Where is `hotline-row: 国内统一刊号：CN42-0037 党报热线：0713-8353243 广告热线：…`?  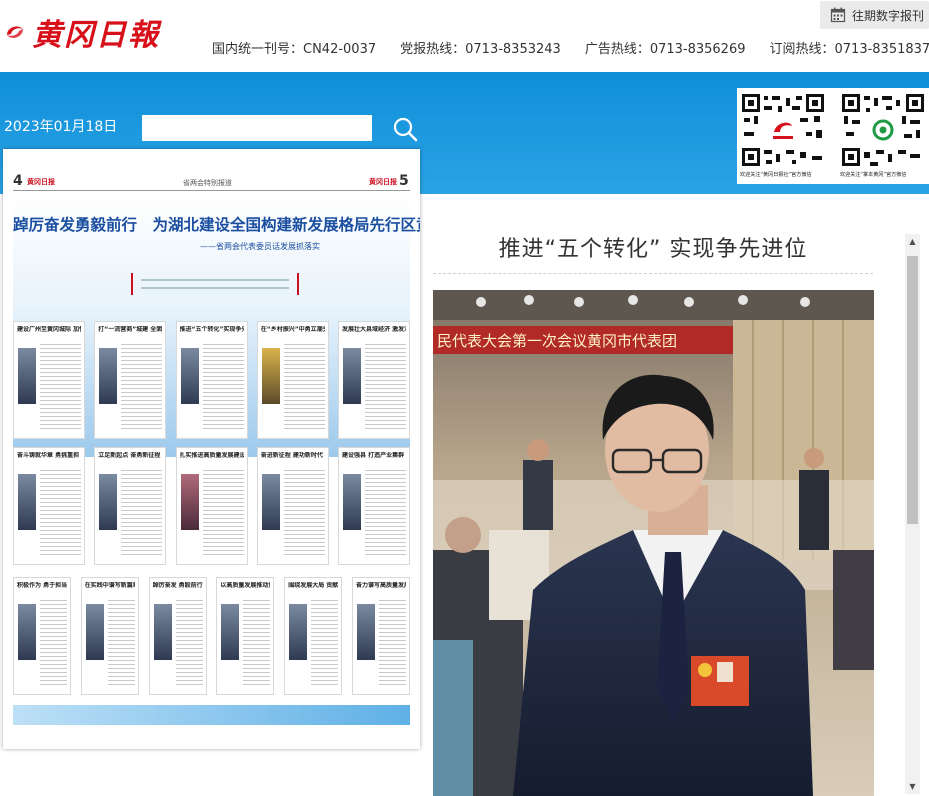
hotline-row: 国内统一刊号：CN42-0037 党报热线：0713-8353243 广告热线：… is located at coordinates (570, 47).